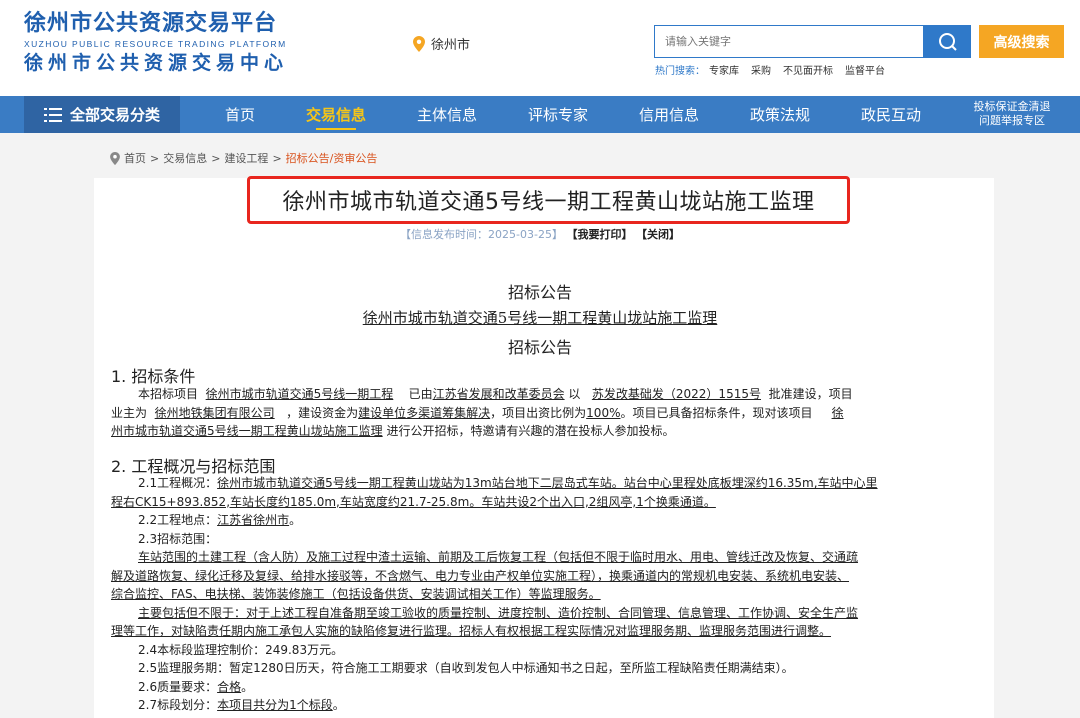 This screenshot has height=718, width=1080. Describe the element at coordinates (178, 686) in the screenshot. I see `text-segment: 2.6质量要求：` at that location.